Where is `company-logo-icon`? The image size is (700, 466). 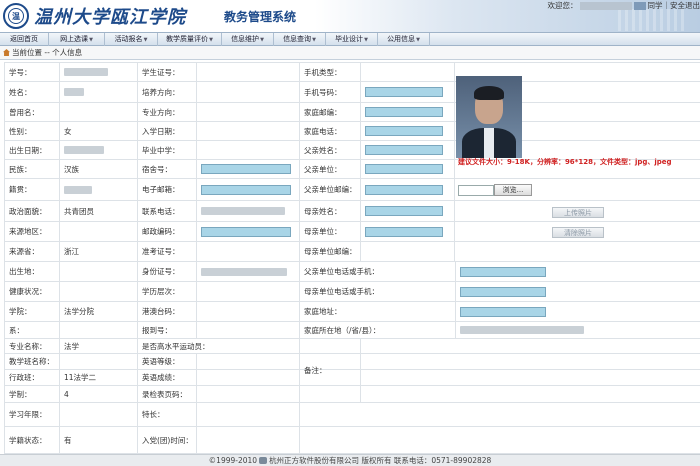 company-logo-icon is located at coordinates (263, 460).